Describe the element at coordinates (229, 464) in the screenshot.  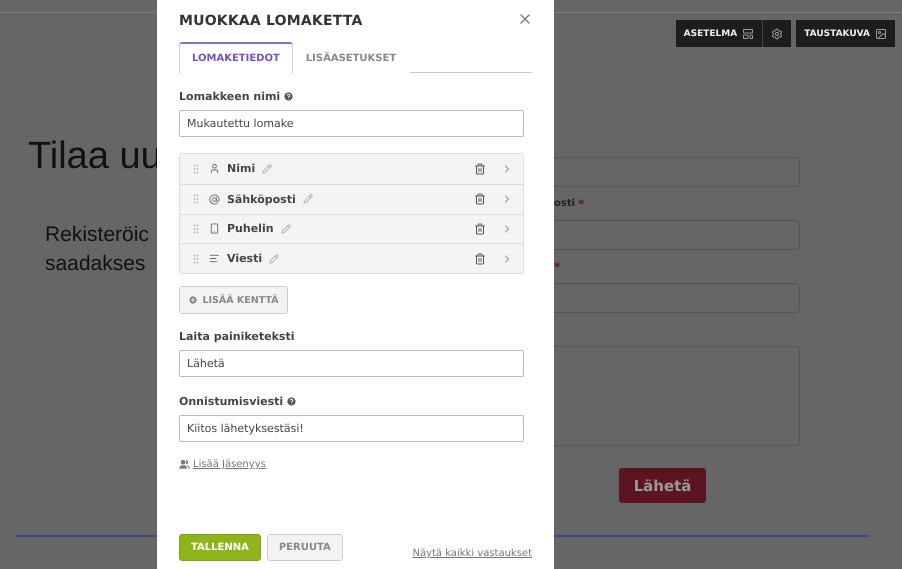
I see `add-membership-link: Lisää Jäsenyys` at that location.